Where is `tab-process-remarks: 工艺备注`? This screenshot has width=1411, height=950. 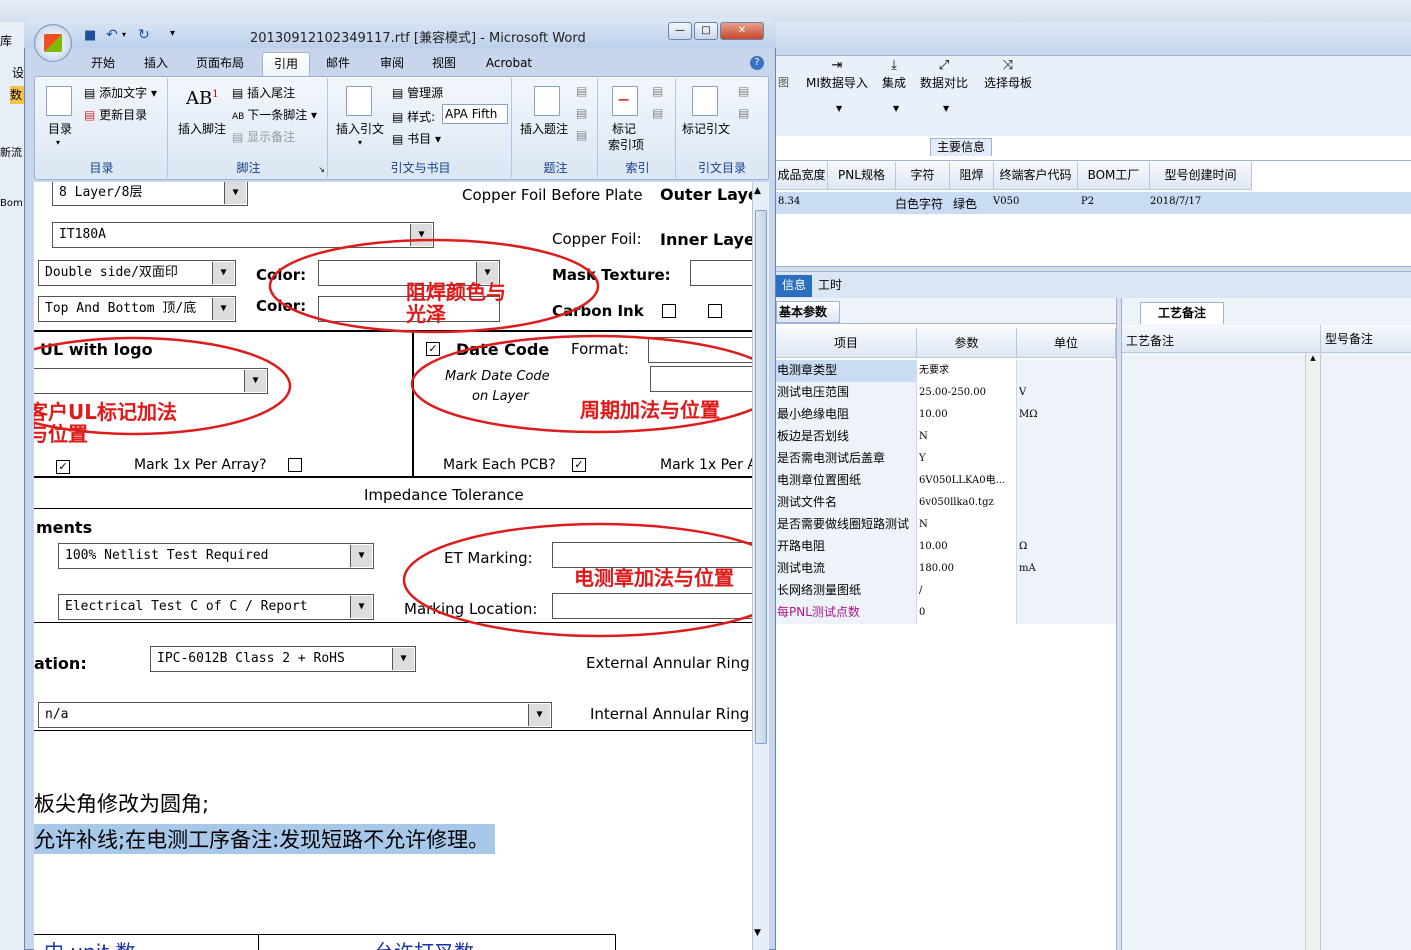
tab-process-remarks: 工艺备注 is located at coordinates (1182, 313).